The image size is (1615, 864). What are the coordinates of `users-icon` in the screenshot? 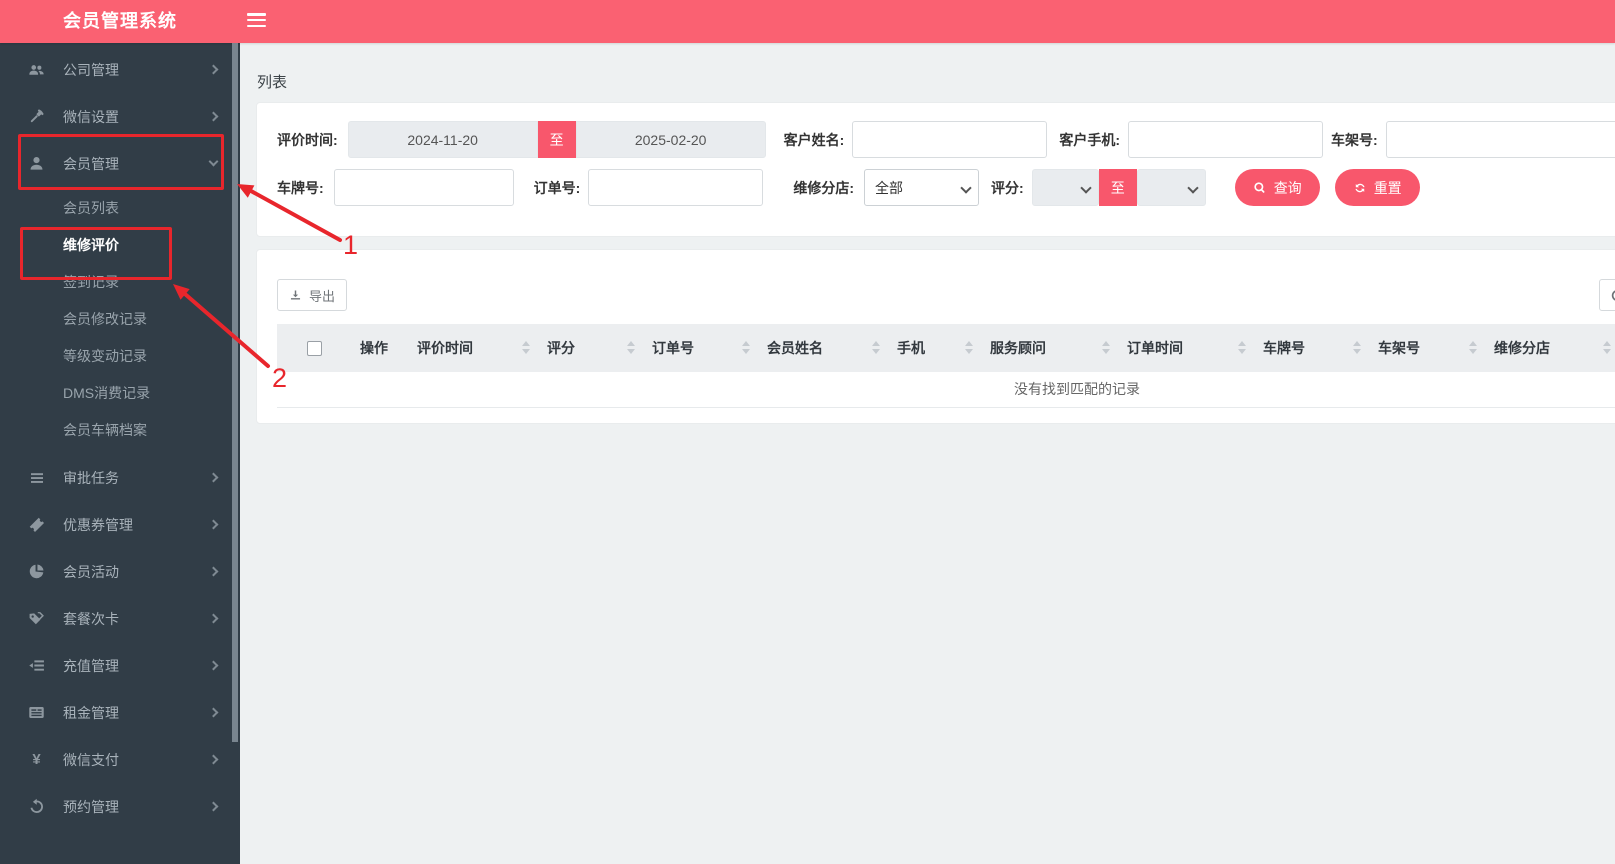 It's located at (36, 69).